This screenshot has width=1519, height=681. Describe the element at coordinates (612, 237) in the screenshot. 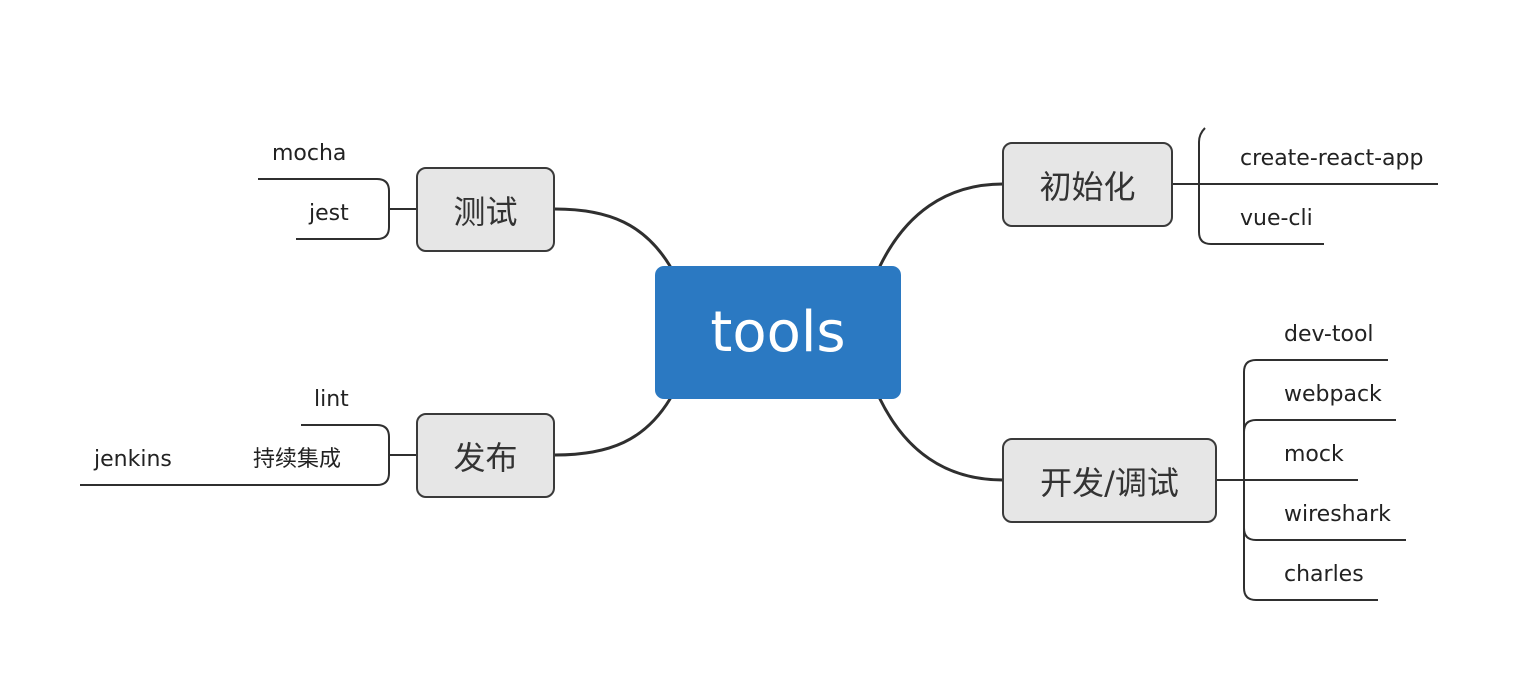

I see `connector-central-test` at that location.